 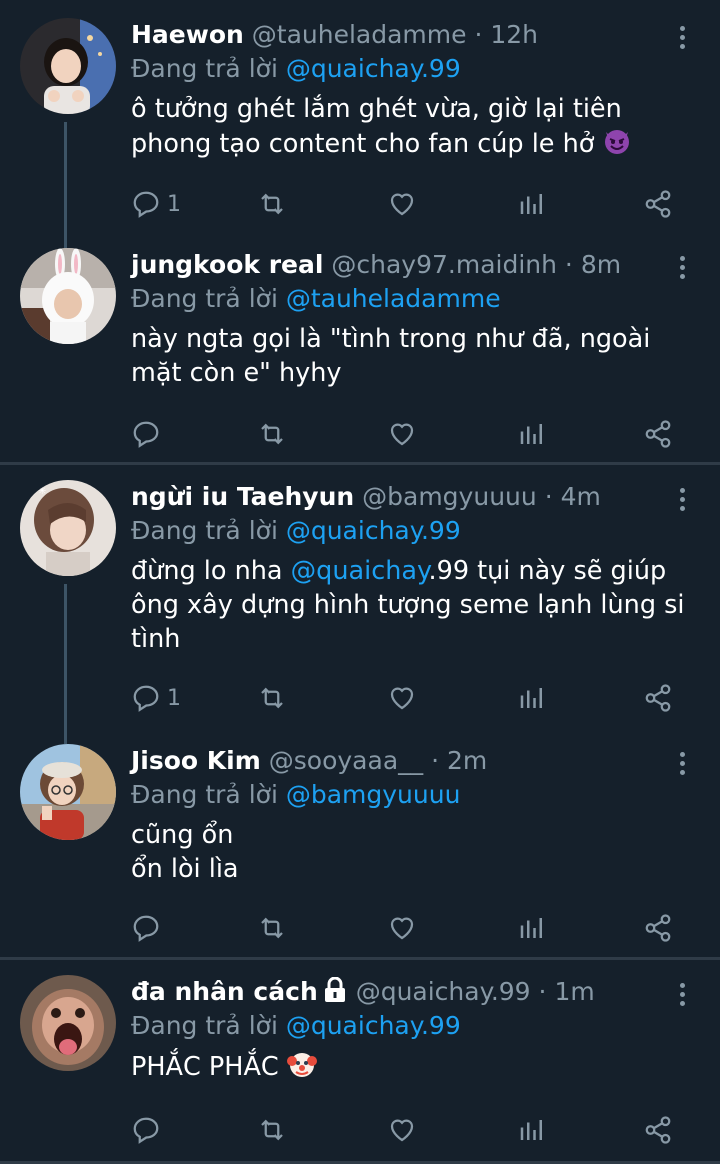 I want to click on replying-to-mention: @bamgyuuuu, so click(x=373, y=794).